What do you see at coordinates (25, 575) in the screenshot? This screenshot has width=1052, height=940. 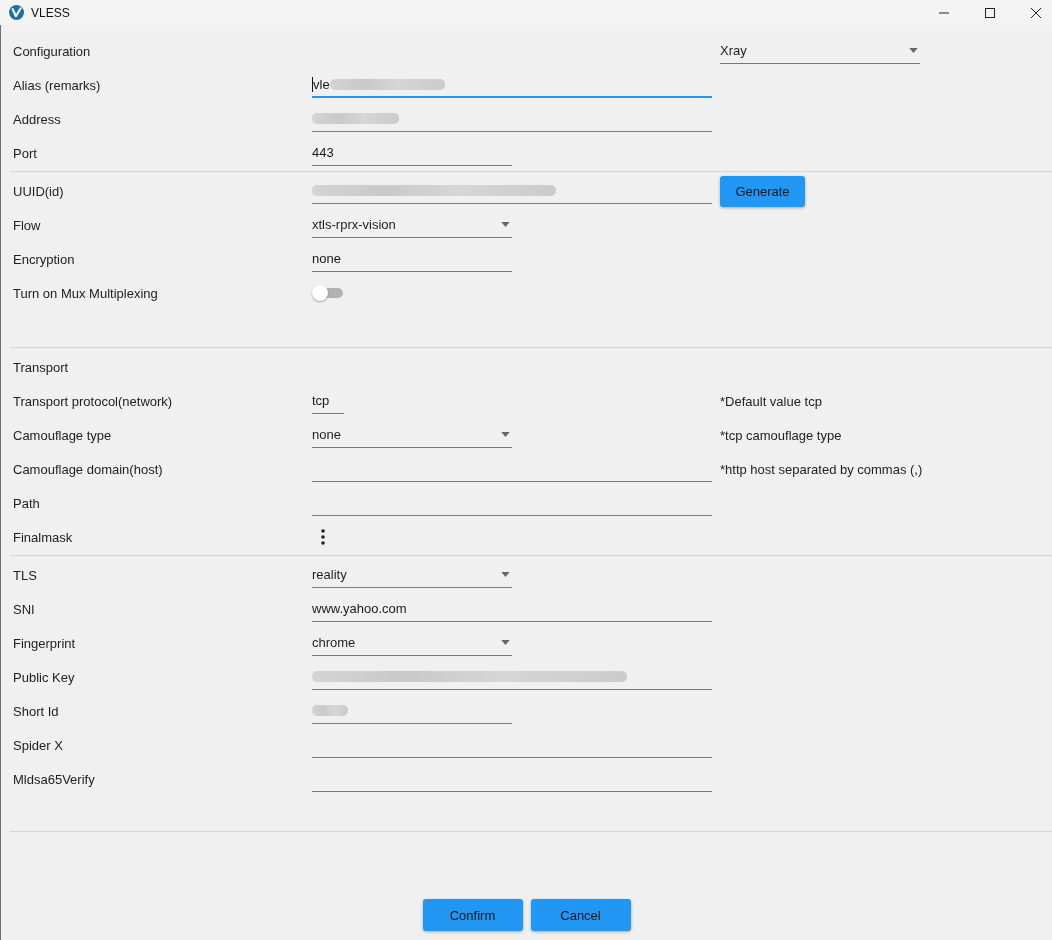 I see `field-label: TLS` at bounding box center [25, 575].